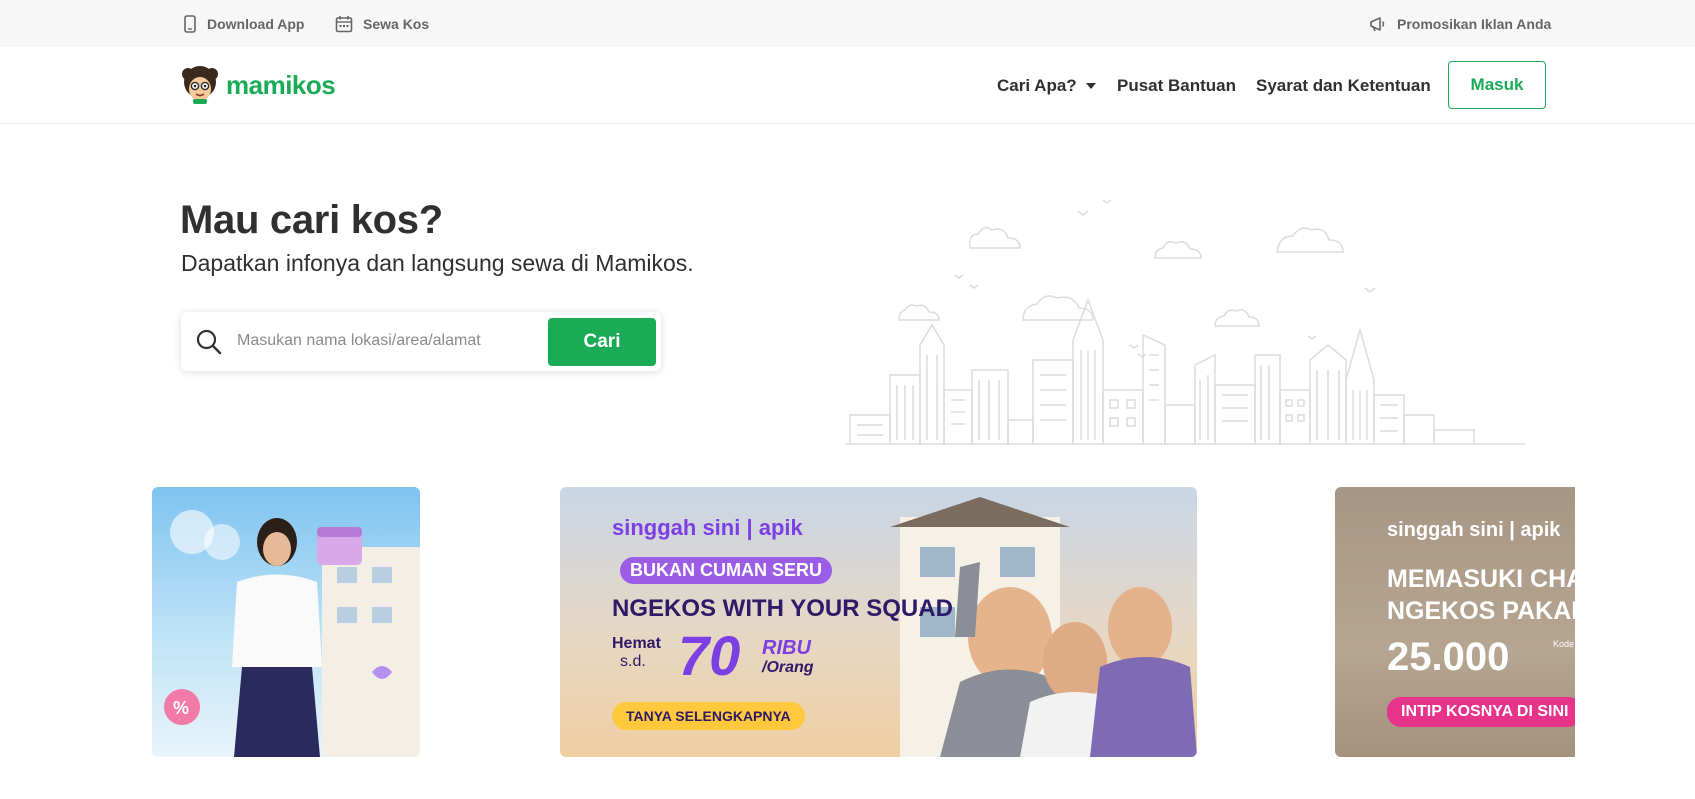  Describe the element at coordinates (1481, 579) in the screenshot. I see `banner-3-headline-1: MEMASUKI CHAPT` at that location.